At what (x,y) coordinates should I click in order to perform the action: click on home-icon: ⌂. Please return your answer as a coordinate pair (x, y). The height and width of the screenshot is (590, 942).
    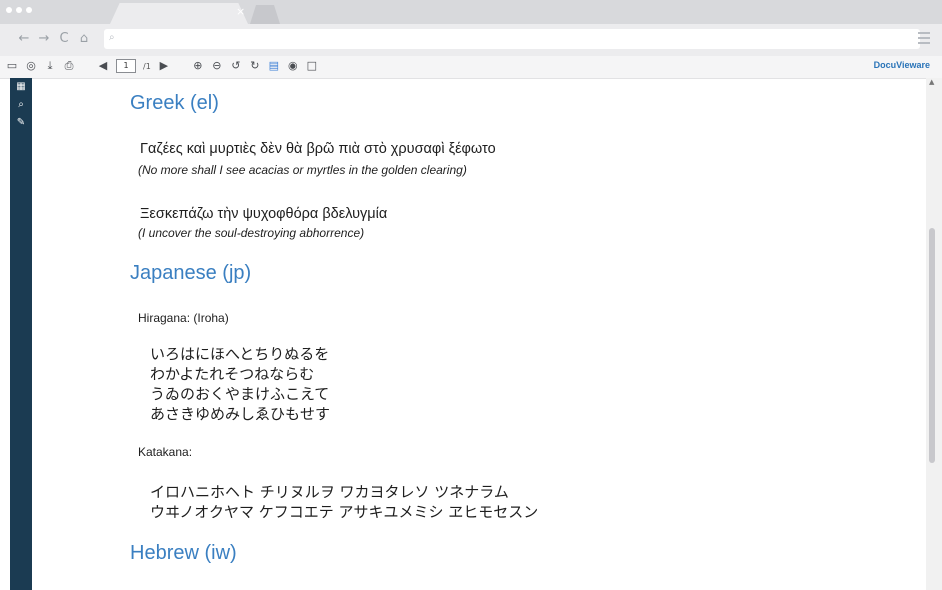
    Looking at the image, I should click on (84, 39).